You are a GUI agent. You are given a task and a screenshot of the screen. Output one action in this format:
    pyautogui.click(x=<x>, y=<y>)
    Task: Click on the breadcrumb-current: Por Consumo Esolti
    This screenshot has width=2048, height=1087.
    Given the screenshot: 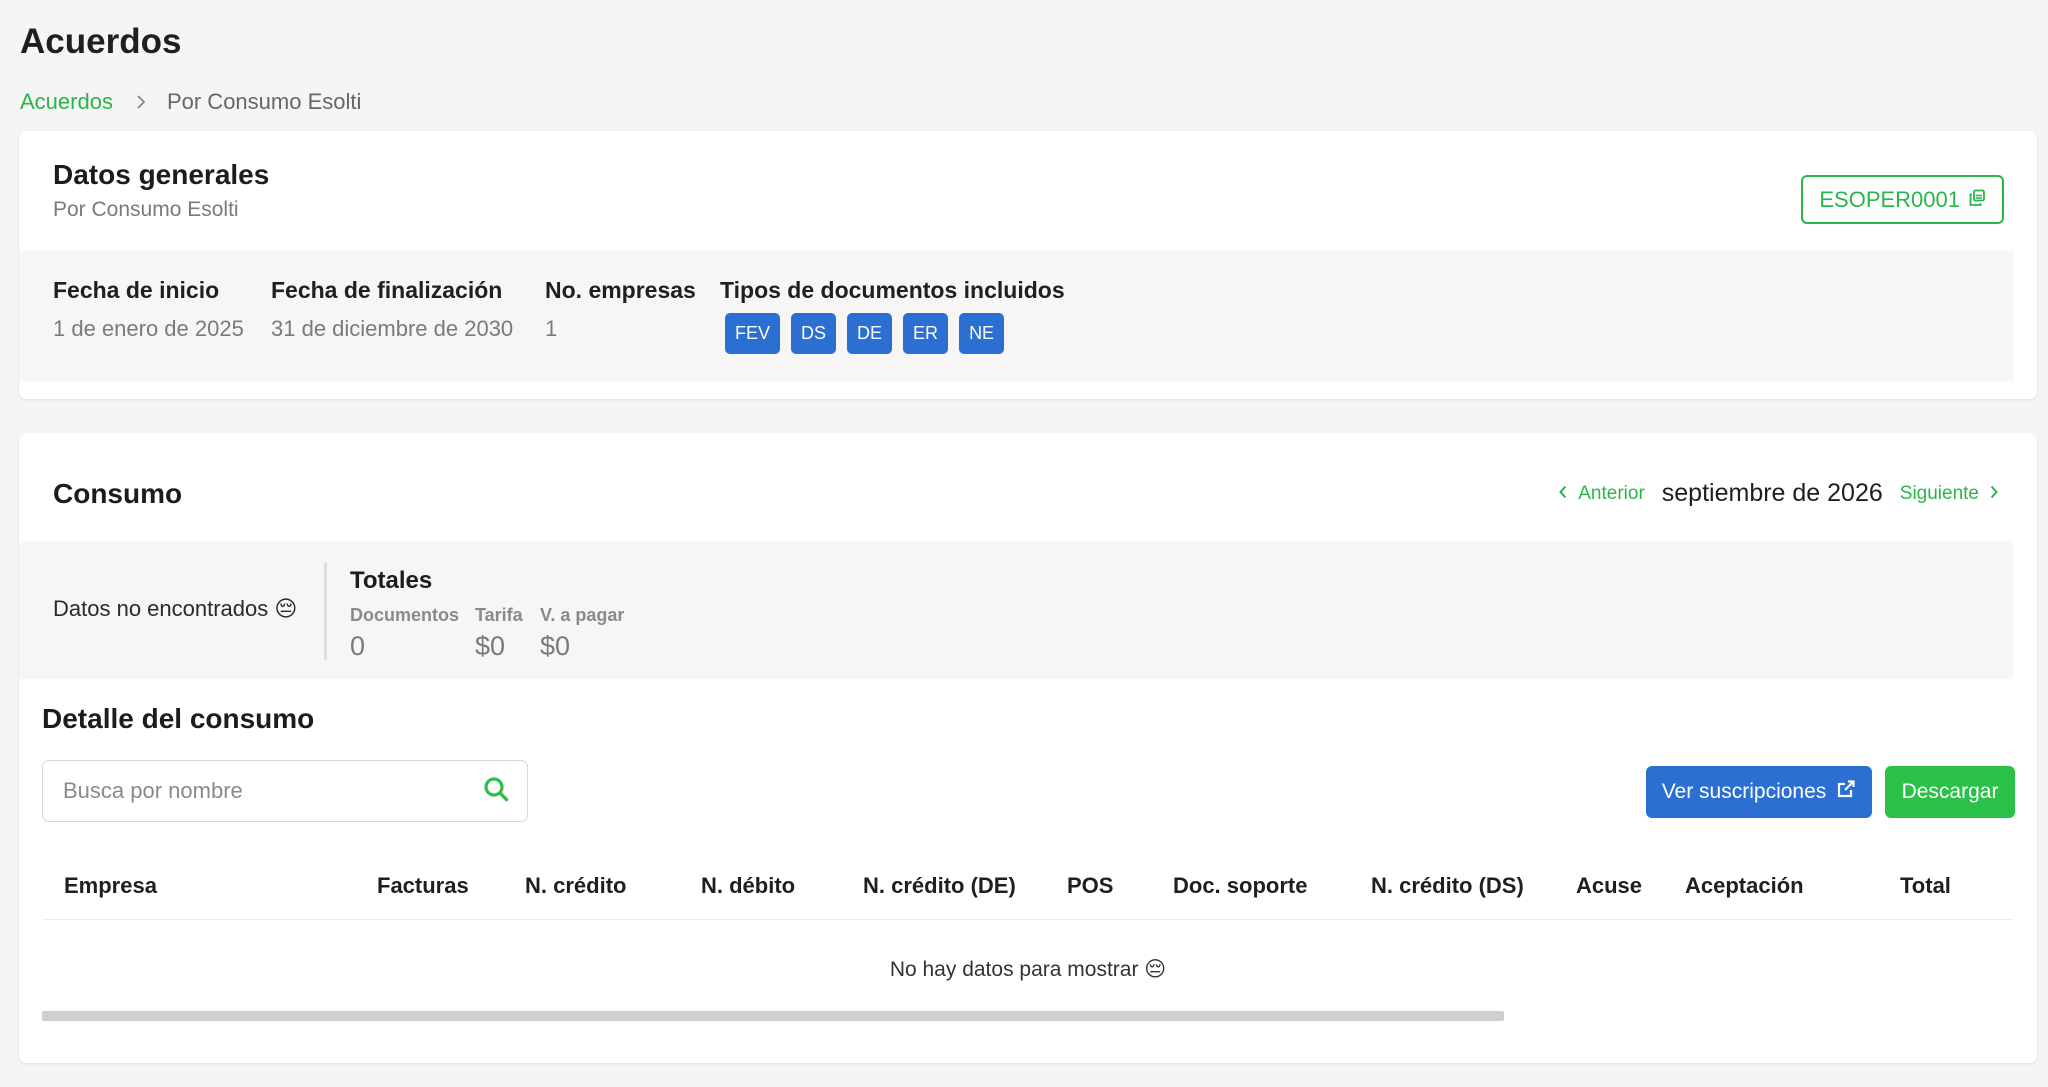 What is the action you would take?
    pyautogui.click(x=264, y=101)
    